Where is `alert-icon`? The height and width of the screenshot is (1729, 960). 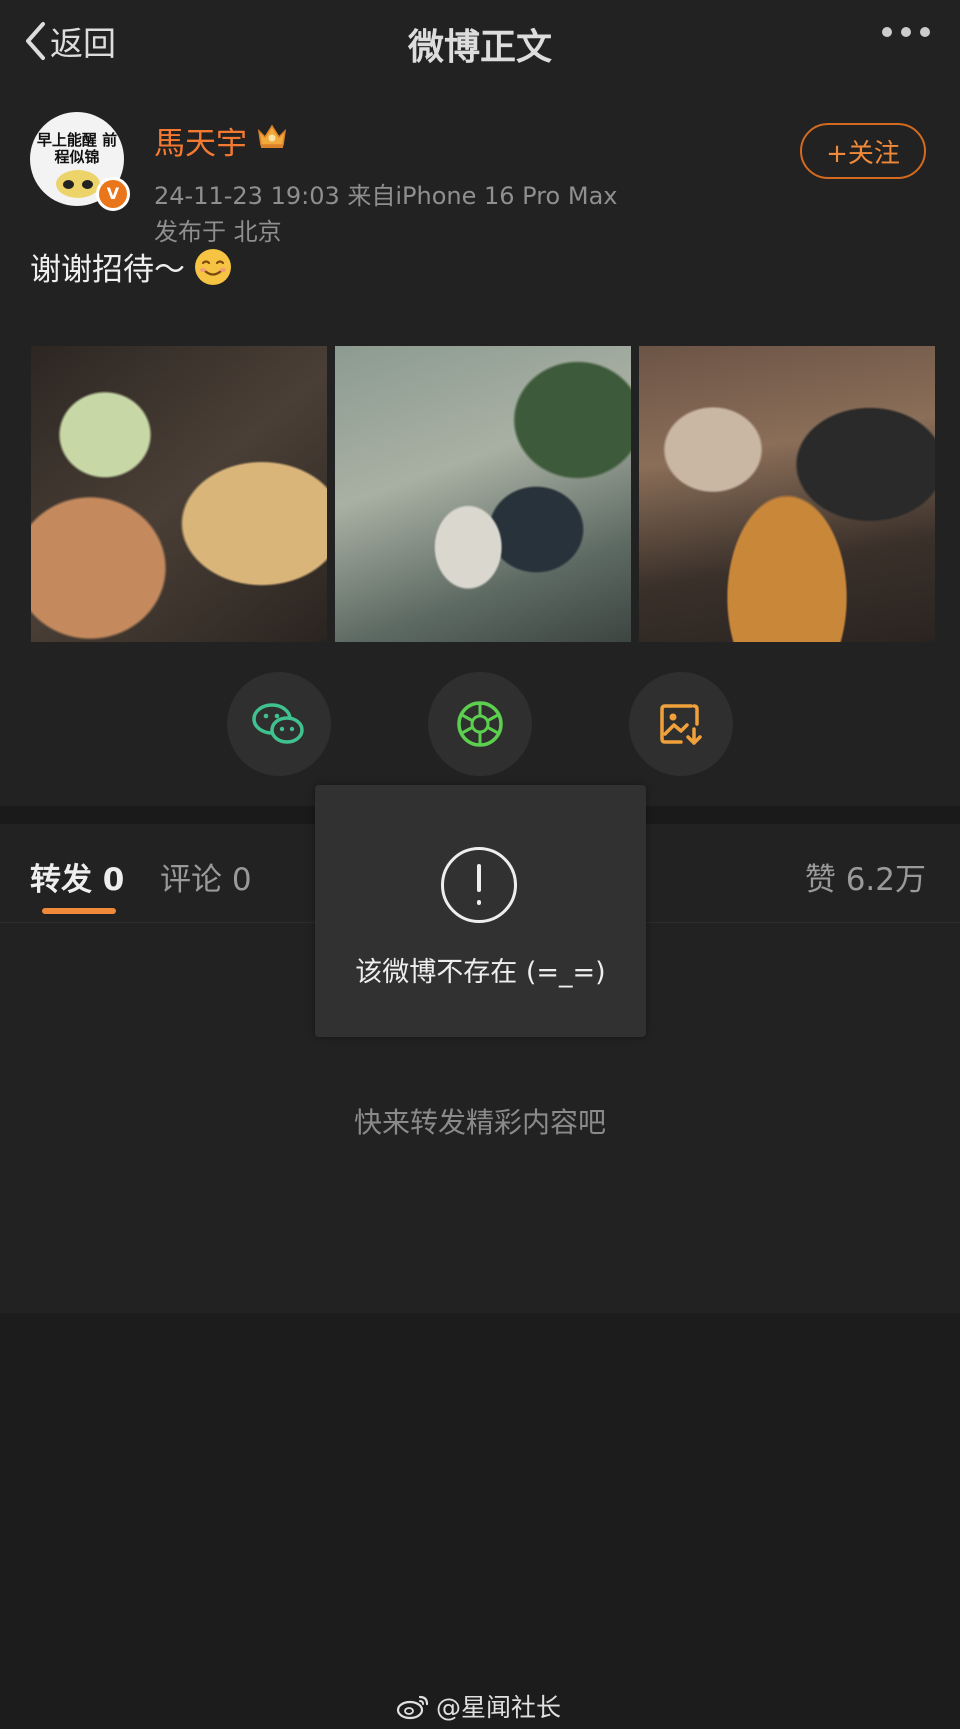
alert-icon is located at coordinates (479, 885).